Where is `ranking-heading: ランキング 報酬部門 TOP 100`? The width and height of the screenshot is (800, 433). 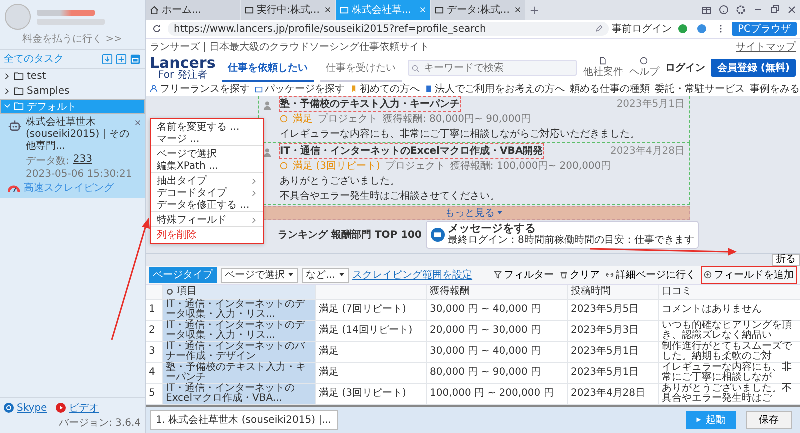 ranking-heading: ランキング 報酬部門 TOP 100 is located at coordinates (350, 235).